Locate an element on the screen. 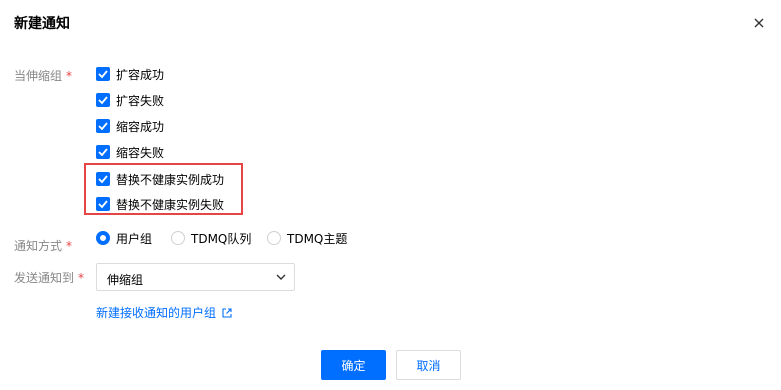 This screenshot has width=781, height=390. checkbox-label: 扩容失败 is located at coordinates (140, 100).